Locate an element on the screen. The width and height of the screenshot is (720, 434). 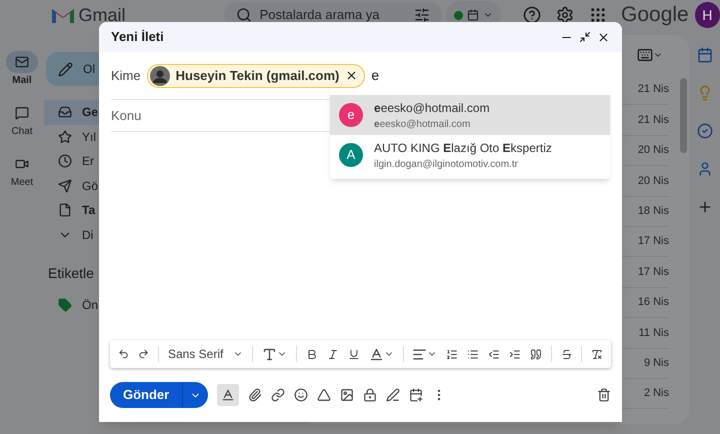
labels-heading: Etiketle is located at coordinates (71, 273).